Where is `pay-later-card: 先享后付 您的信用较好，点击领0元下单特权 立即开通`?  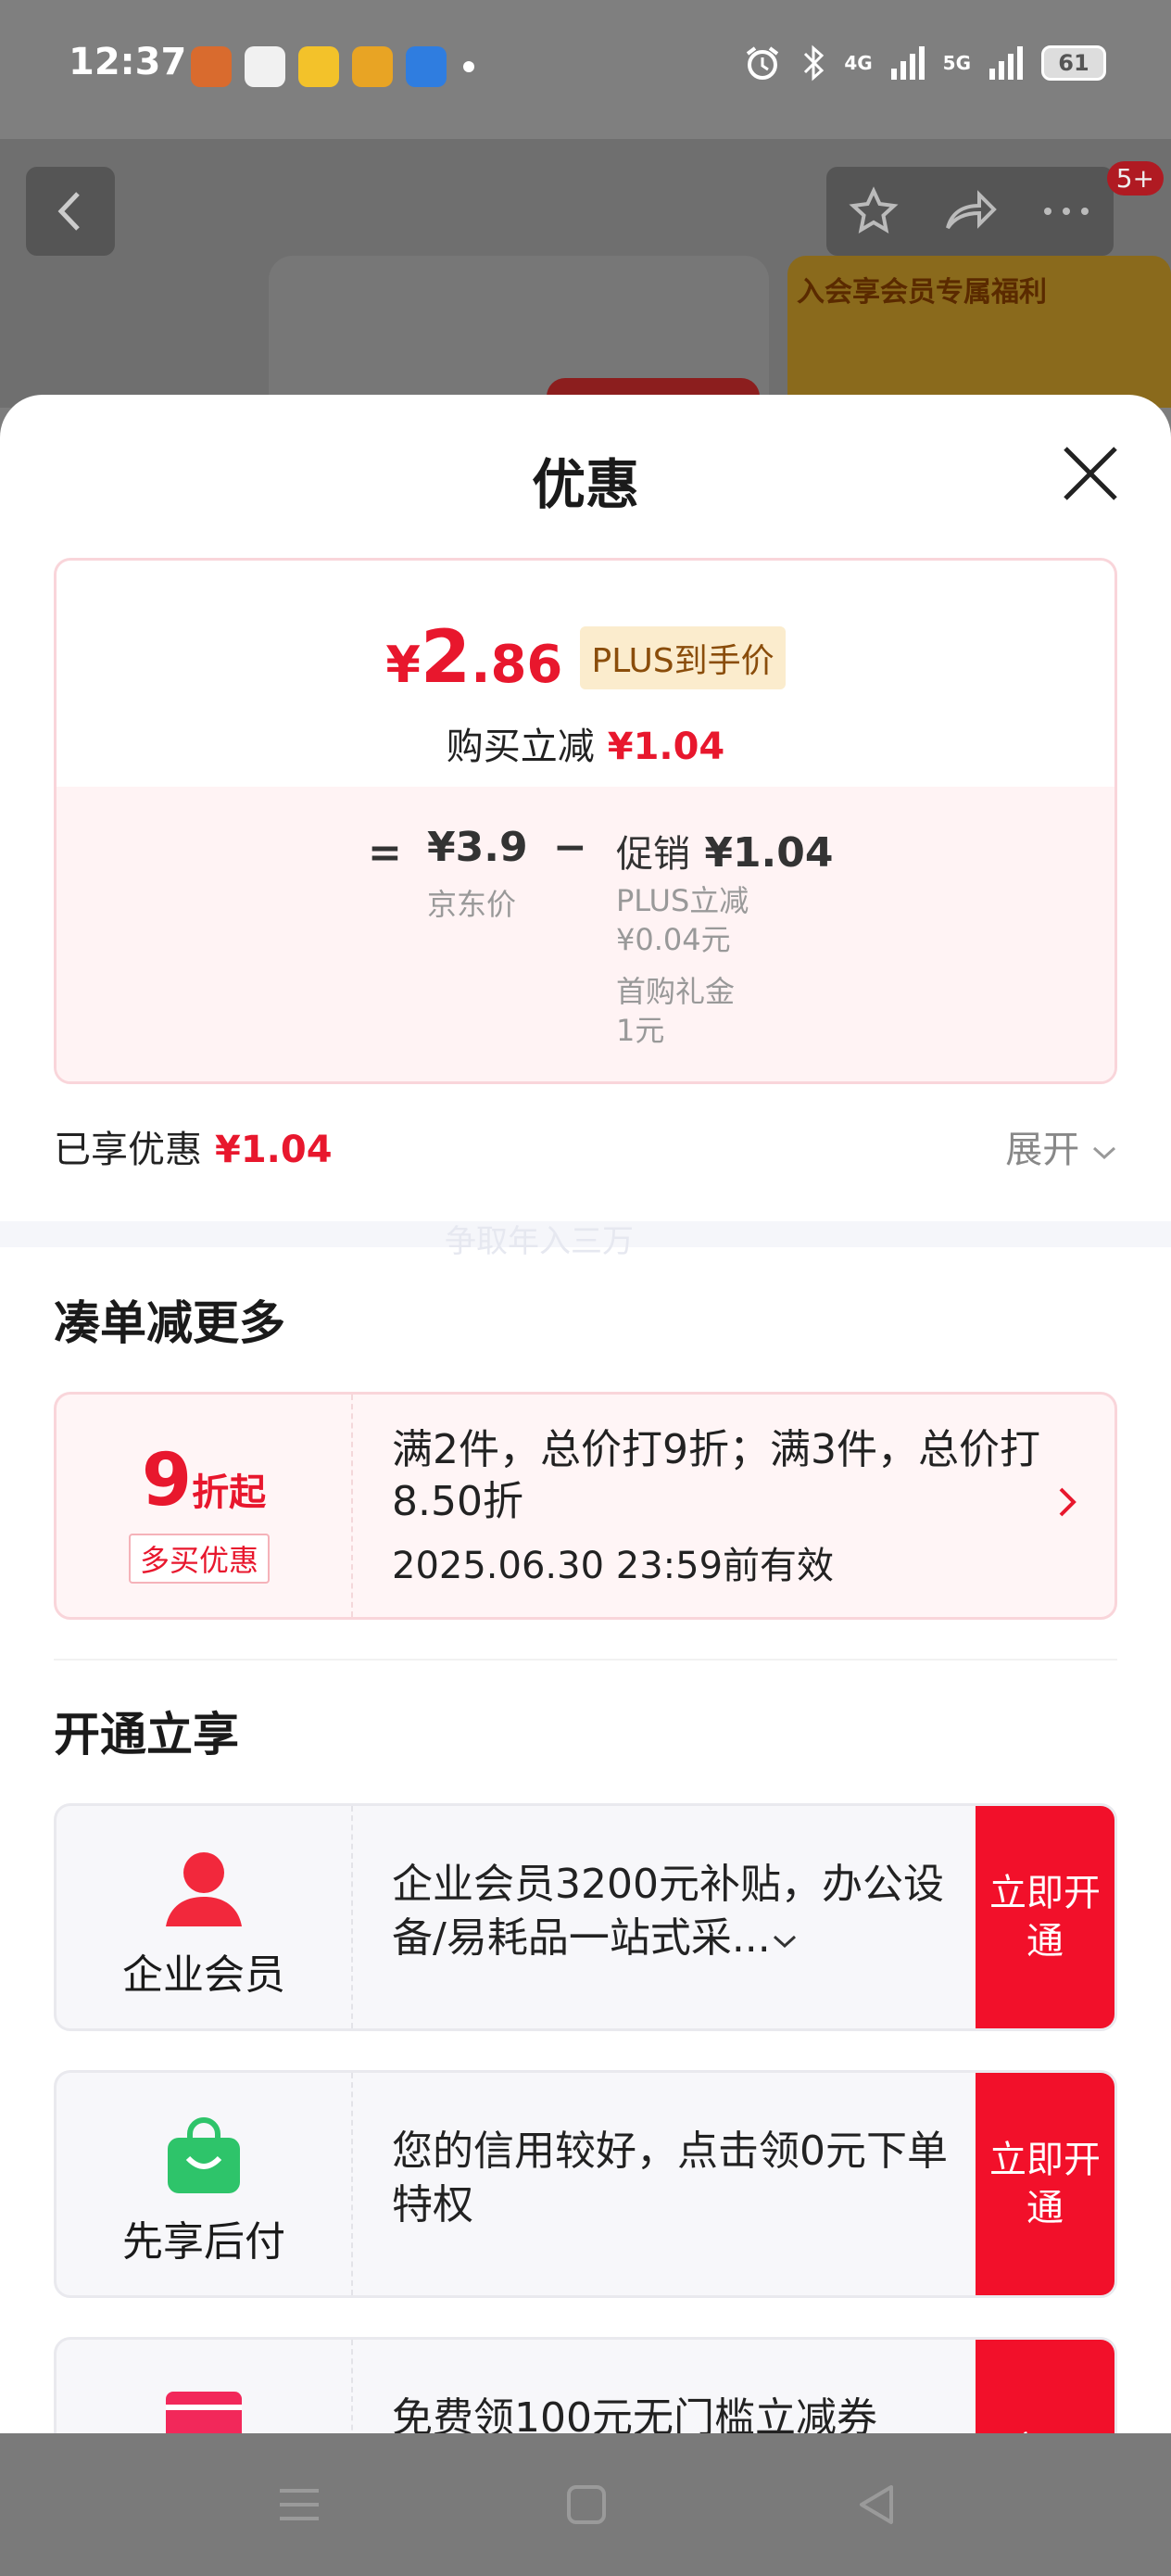 pay-later-card: 先享后付 您的信用较好，点击领0元下单特权 立即开通 is located at coordinates (585, 2184).